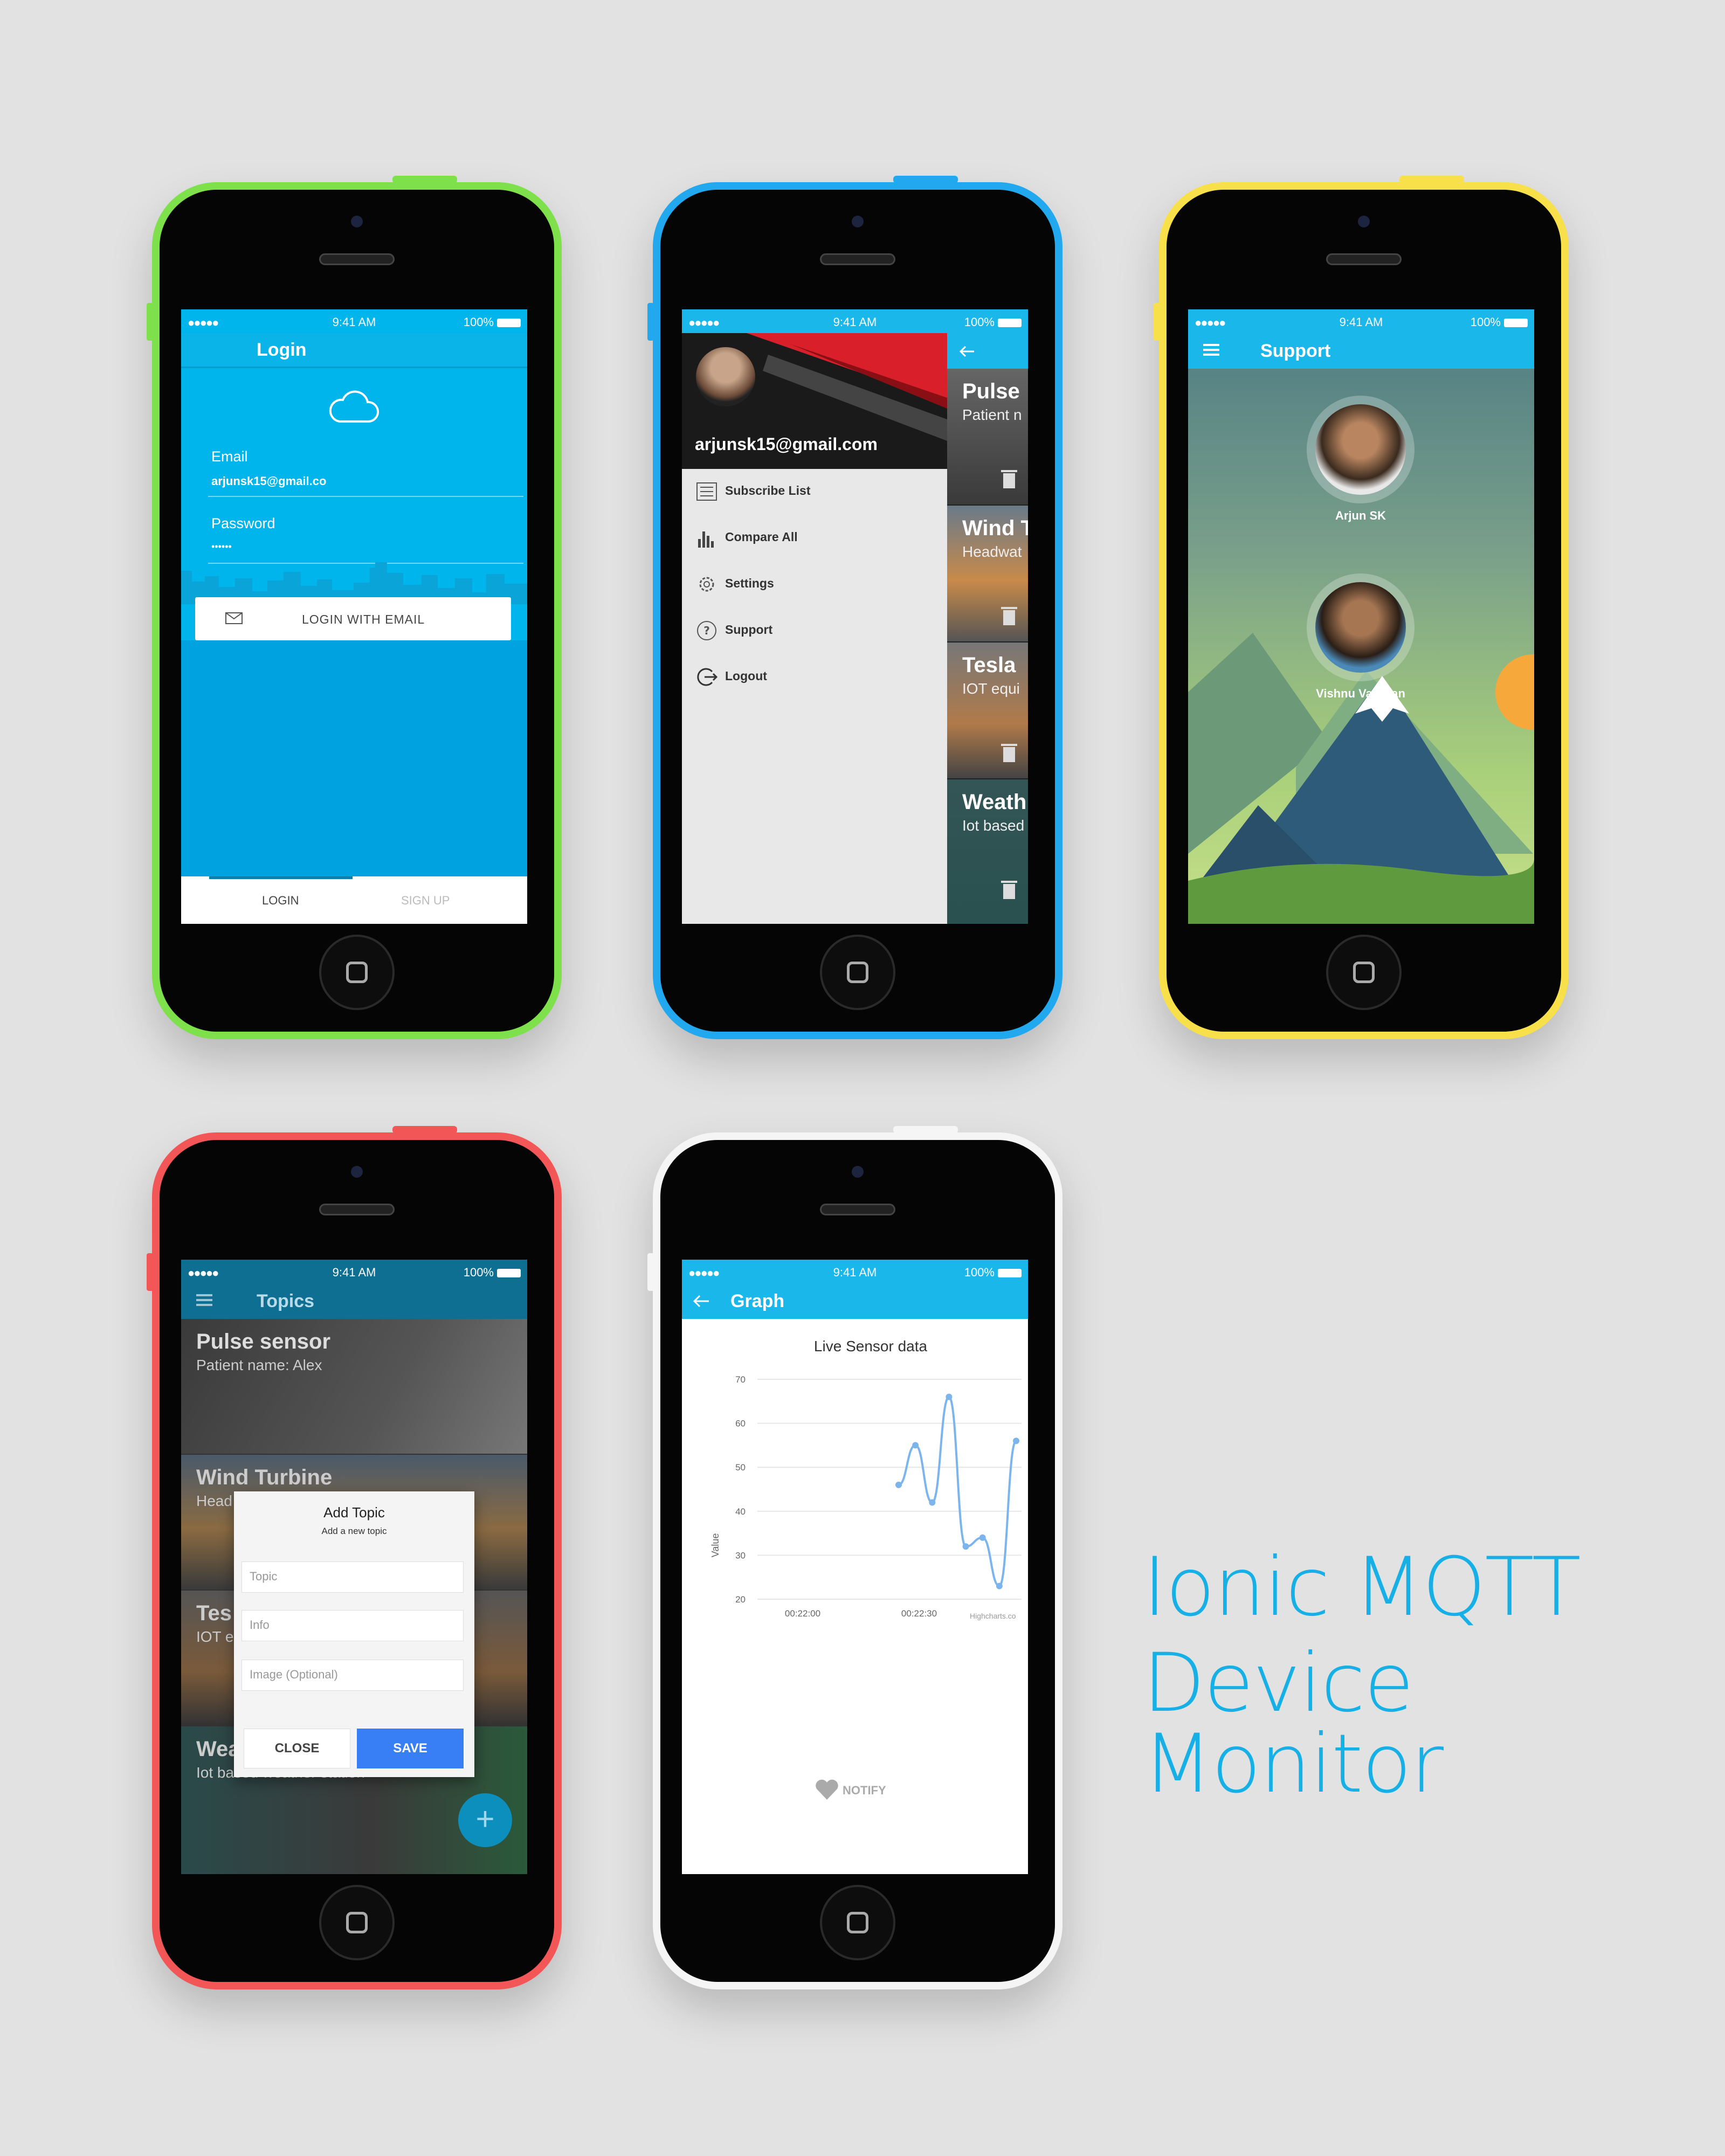  I want to click on topic-card: Weath Iot based, so click(987, 851).